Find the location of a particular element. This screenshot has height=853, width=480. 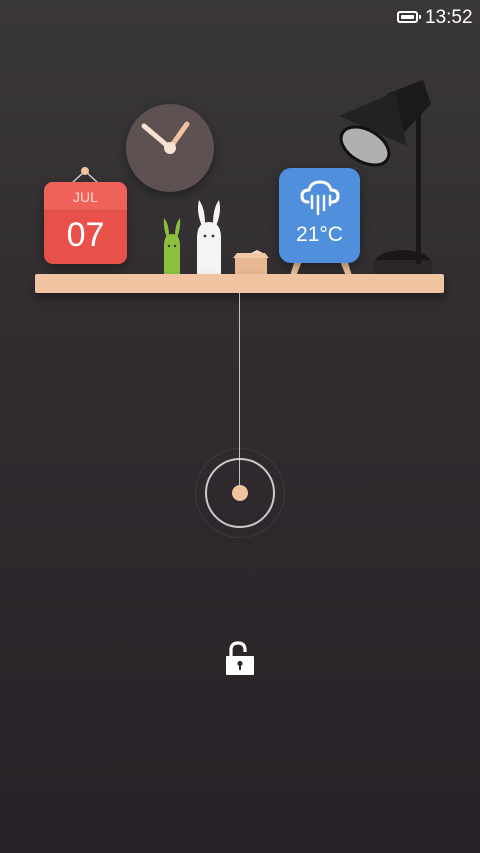

pull-knob-handle is located at coordinates (240, 493).